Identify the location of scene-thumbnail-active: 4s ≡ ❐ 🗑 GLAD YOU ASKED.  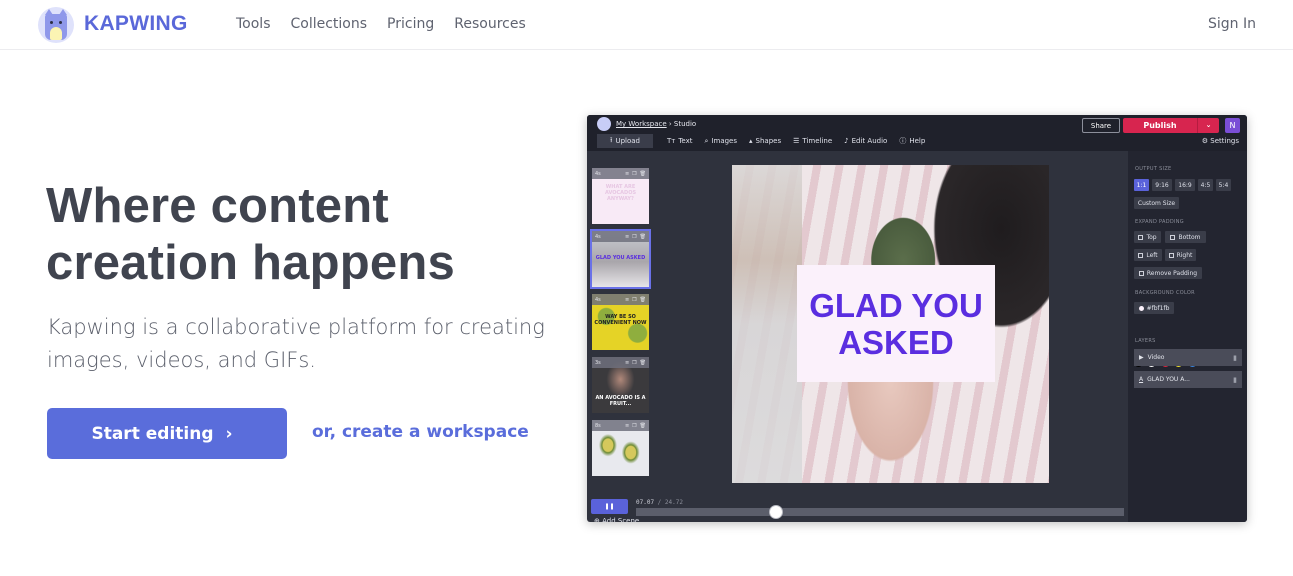
(620, 259).